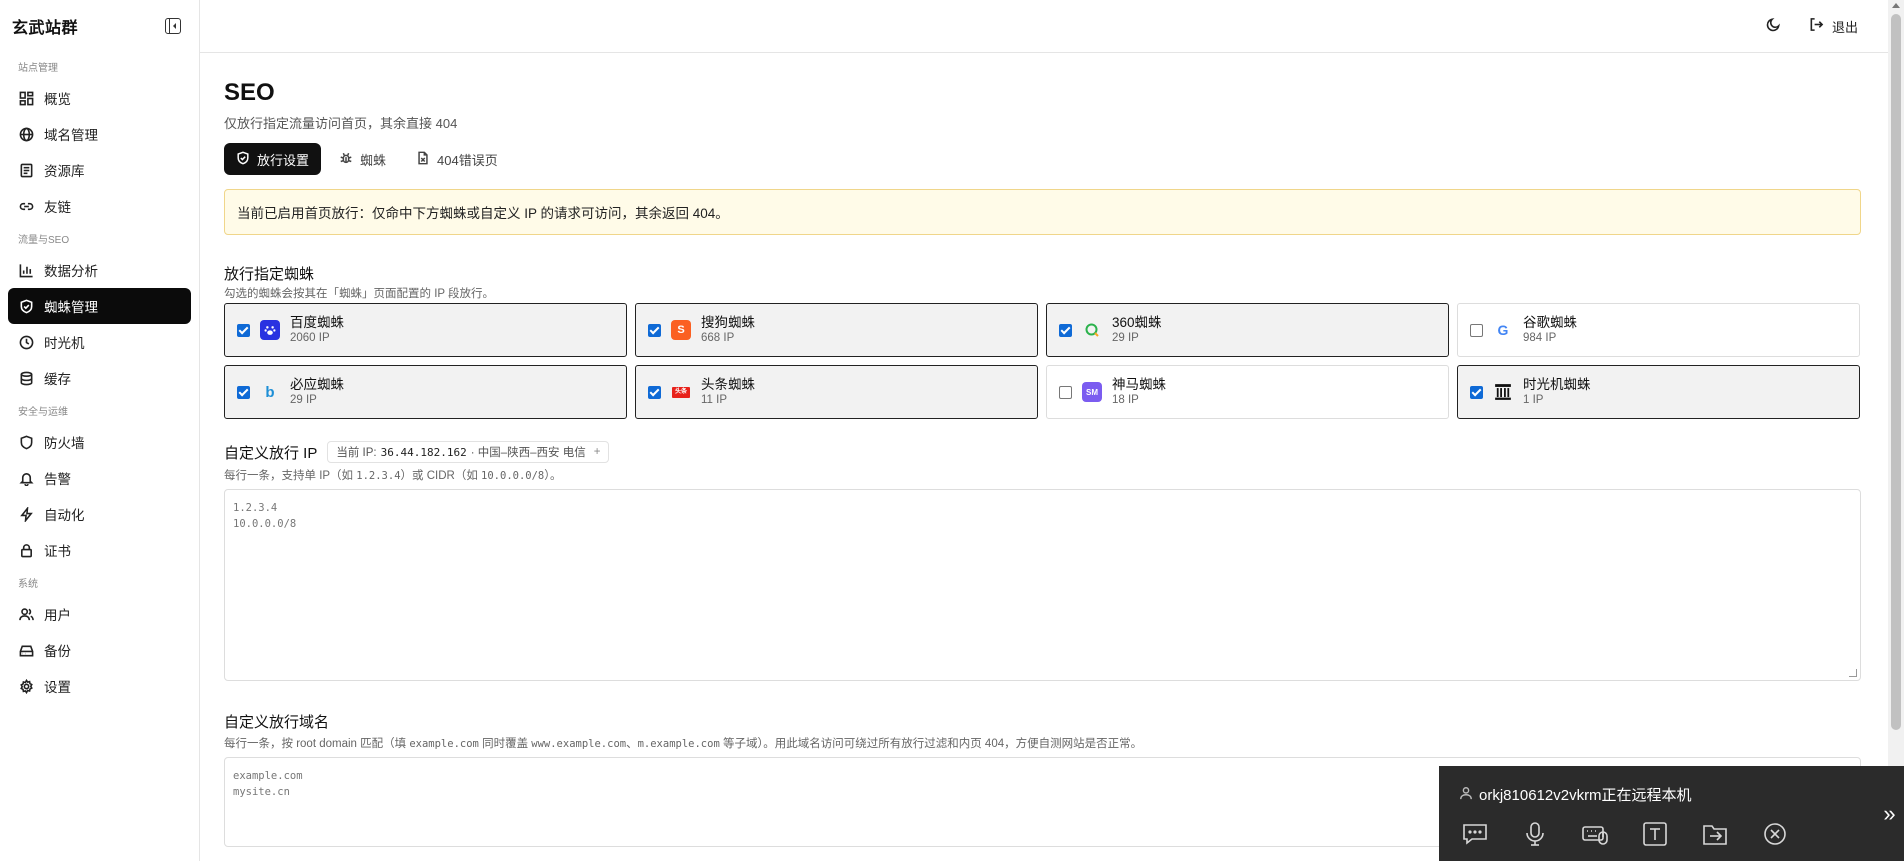 The image size is (1904, 861). What do you see at coordinates (1247, 392) in the screenshot?
I see `spider-card-shenma: SM 神马蜘蛛 18 IP` at bounding box center [1247, 392].